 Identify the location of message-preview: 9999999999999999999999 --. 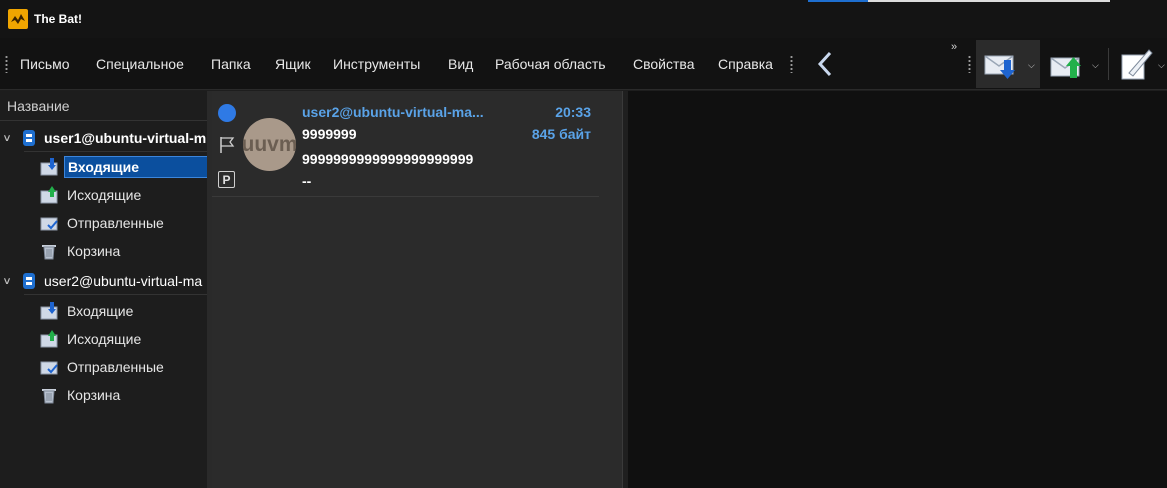
(387, 170).